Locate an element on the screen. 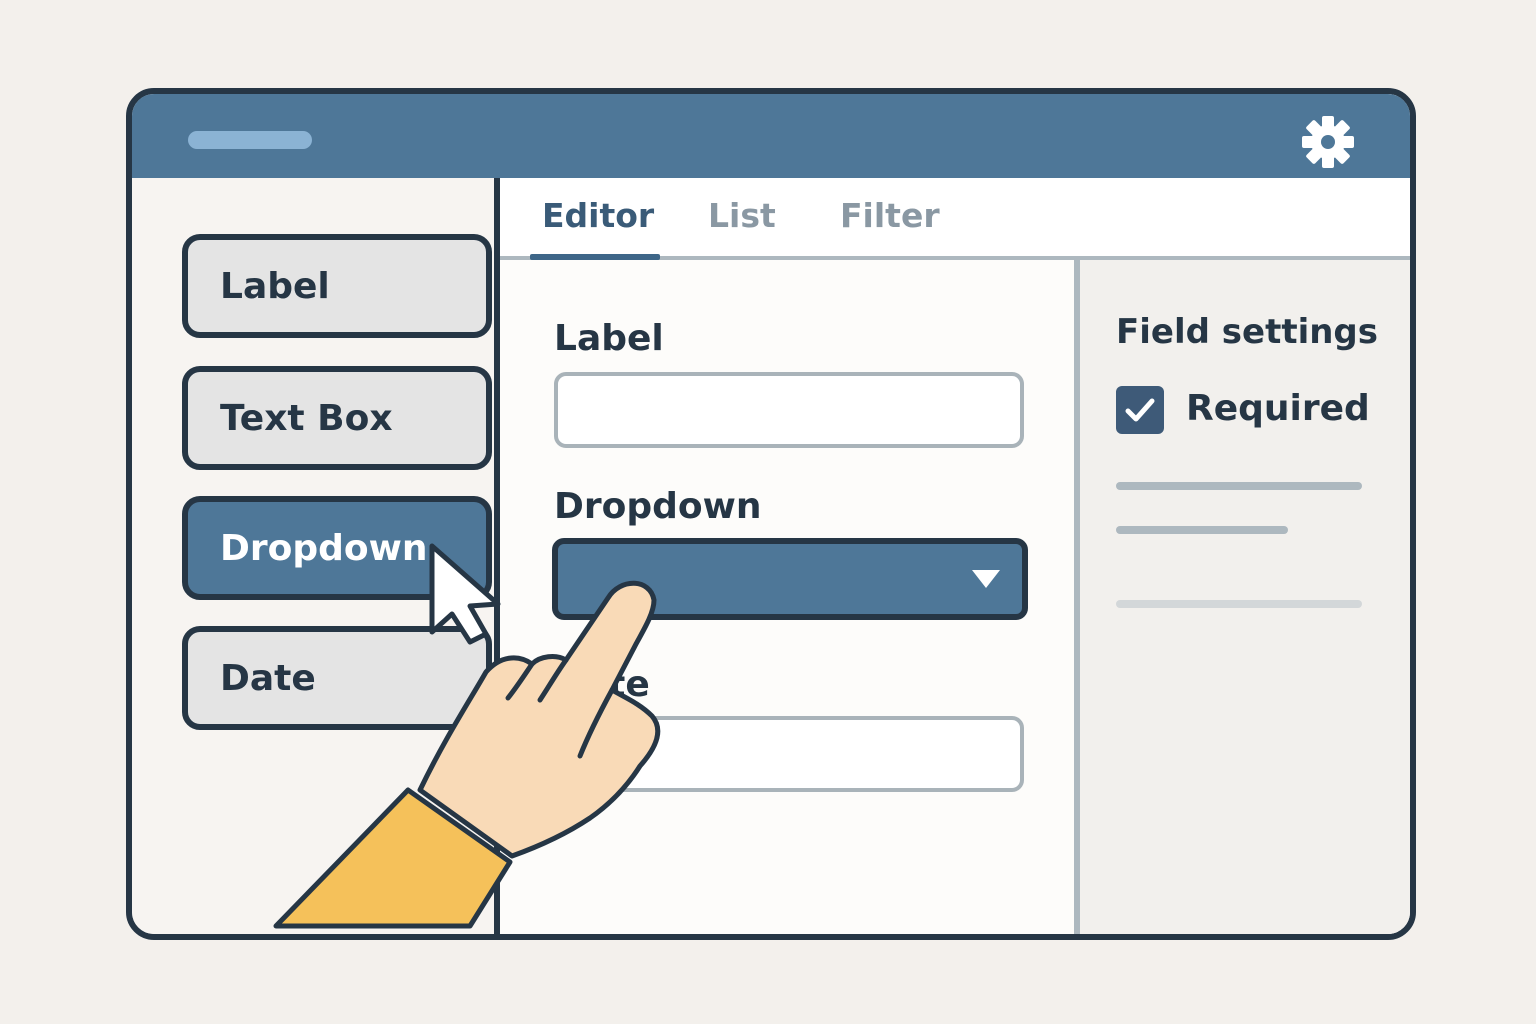 The height and width of the screenshot is (1024, 1536). tab-editor: Editor is located at coordinates (598, 215).